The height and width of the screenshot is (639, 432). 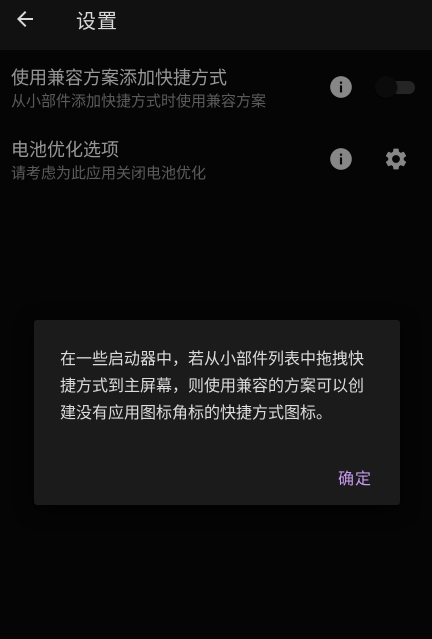 What do you see at coordinates (97, 21) in the screenshot?
I see `page-title: 设置` at bounding box center [97, 21].